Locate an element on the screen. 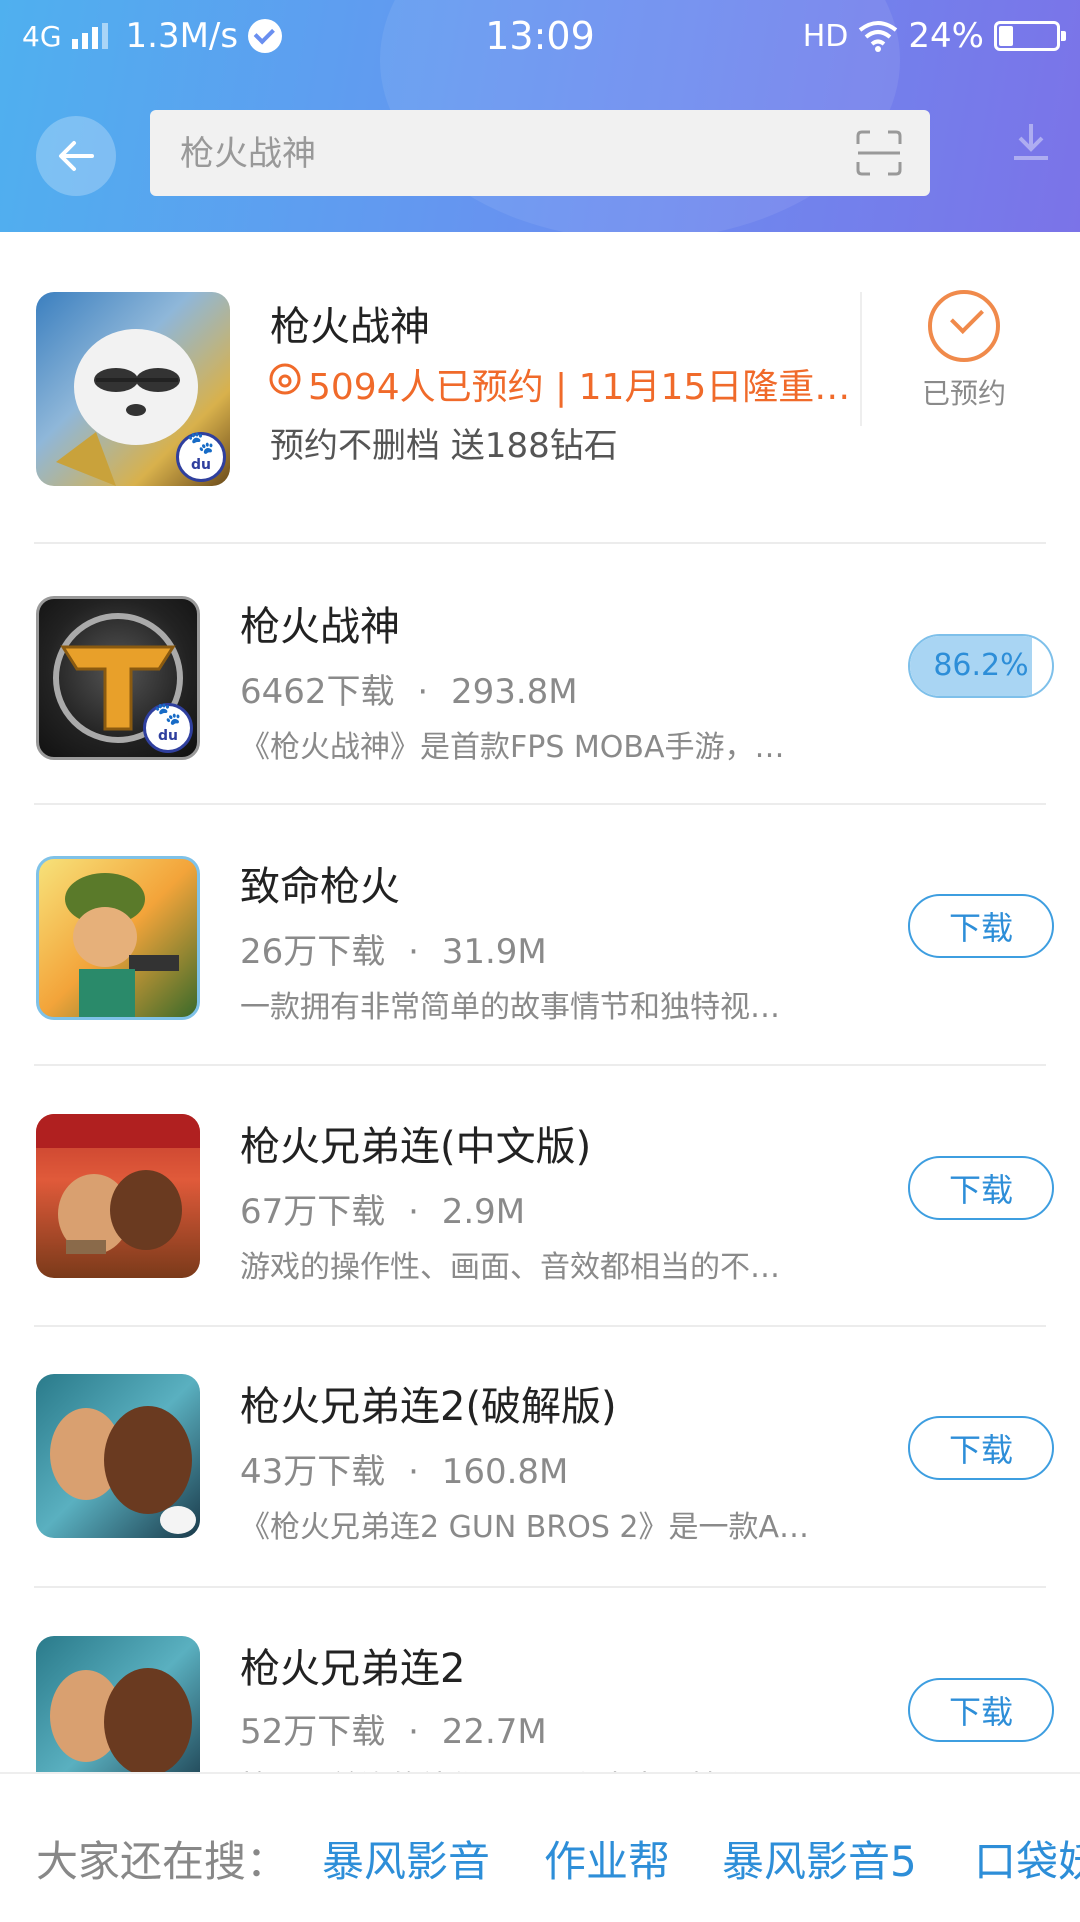 The width and height of the screenshot is (1080, 1922). download-progress-button: 86.2% is located at coordinates (981, 666).